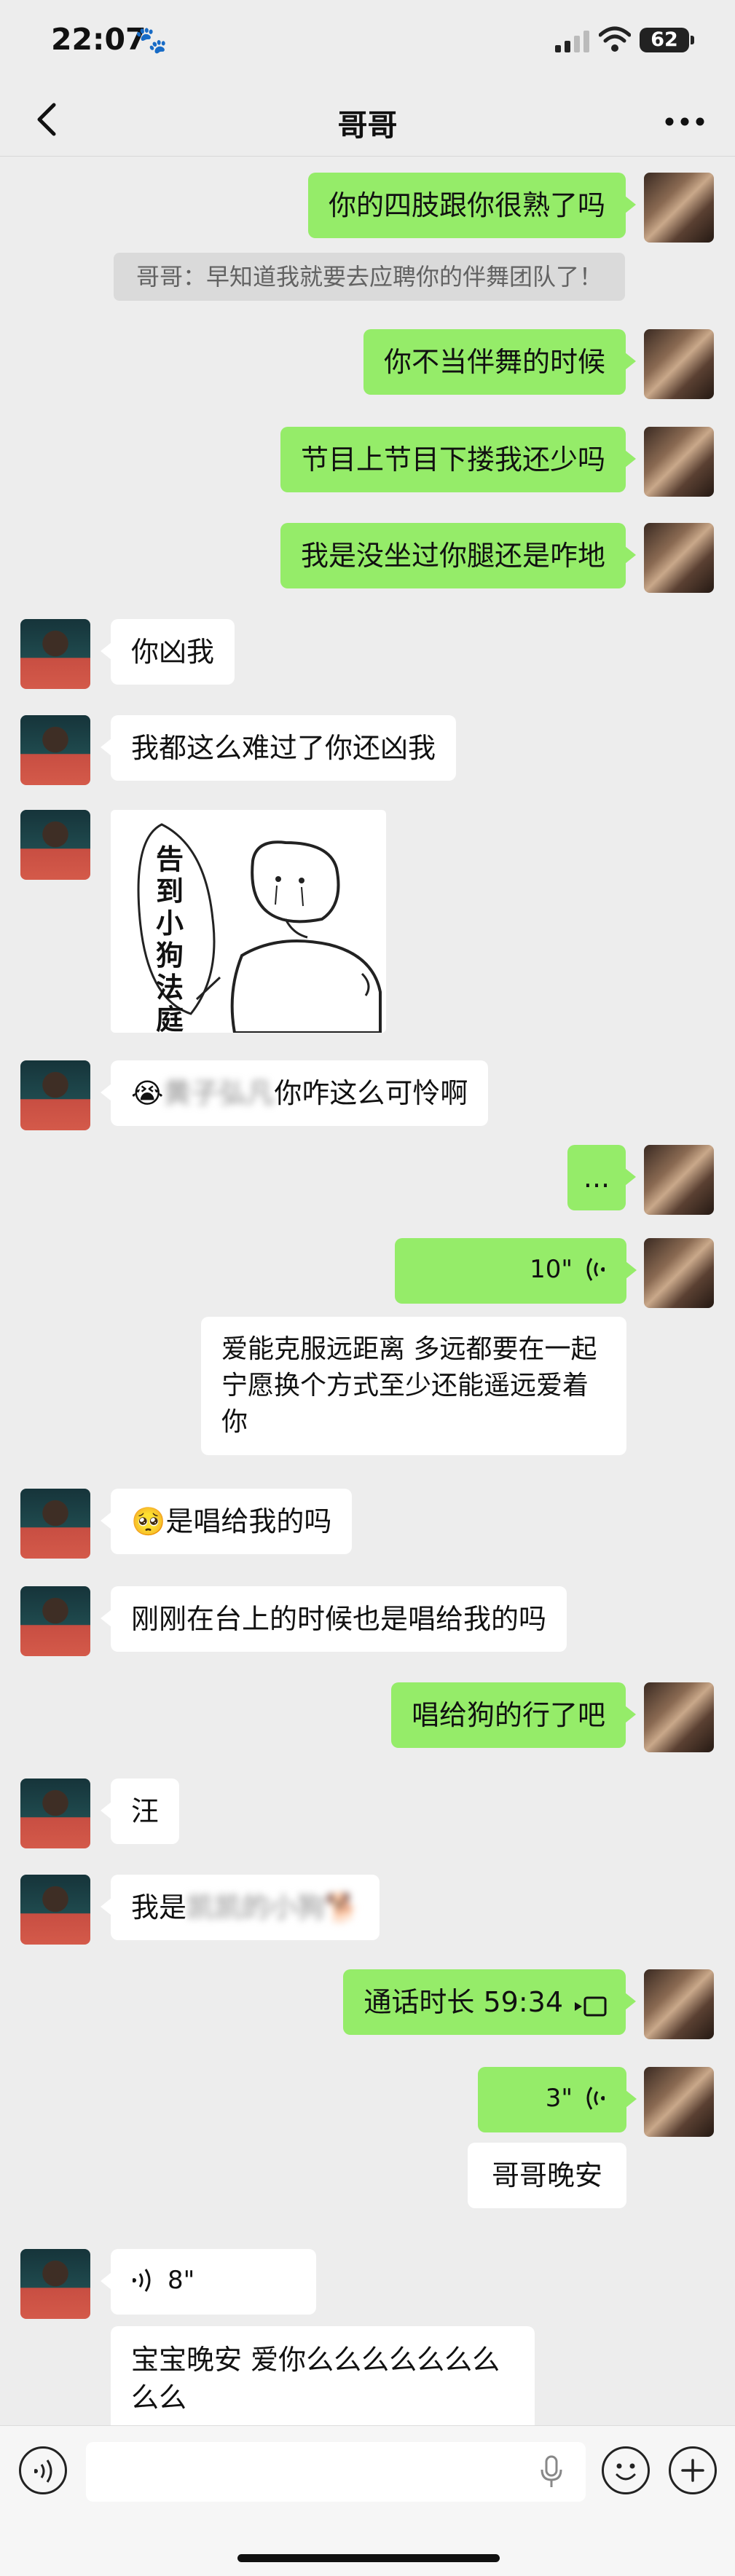 This screenshot has width=735, height=2576. I want to click on status-time: 22:07, so click(99, 39).